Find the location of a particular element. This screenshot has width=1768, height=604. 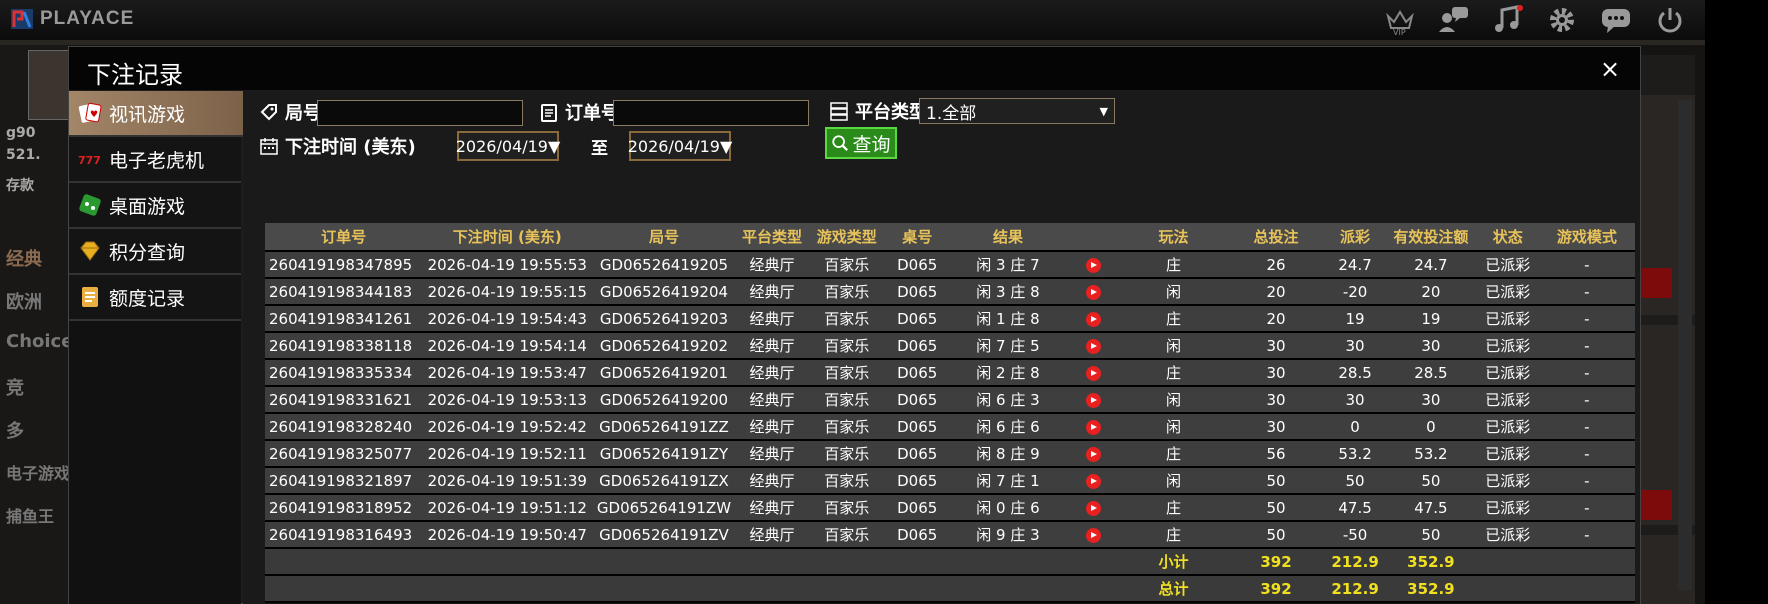

platform-select: 1.全部 ▼ is located at coordinates (1017, 111).